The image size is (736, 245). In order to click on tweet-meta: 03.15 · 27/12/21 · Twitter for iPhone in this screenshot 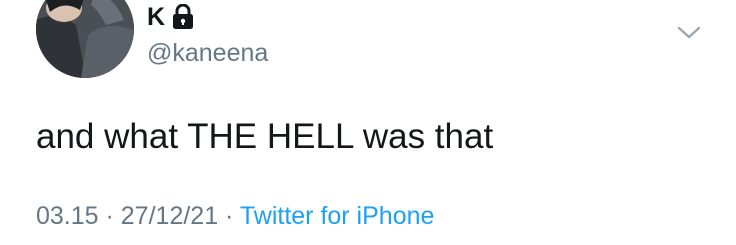, I will do `click(235, 216)`.